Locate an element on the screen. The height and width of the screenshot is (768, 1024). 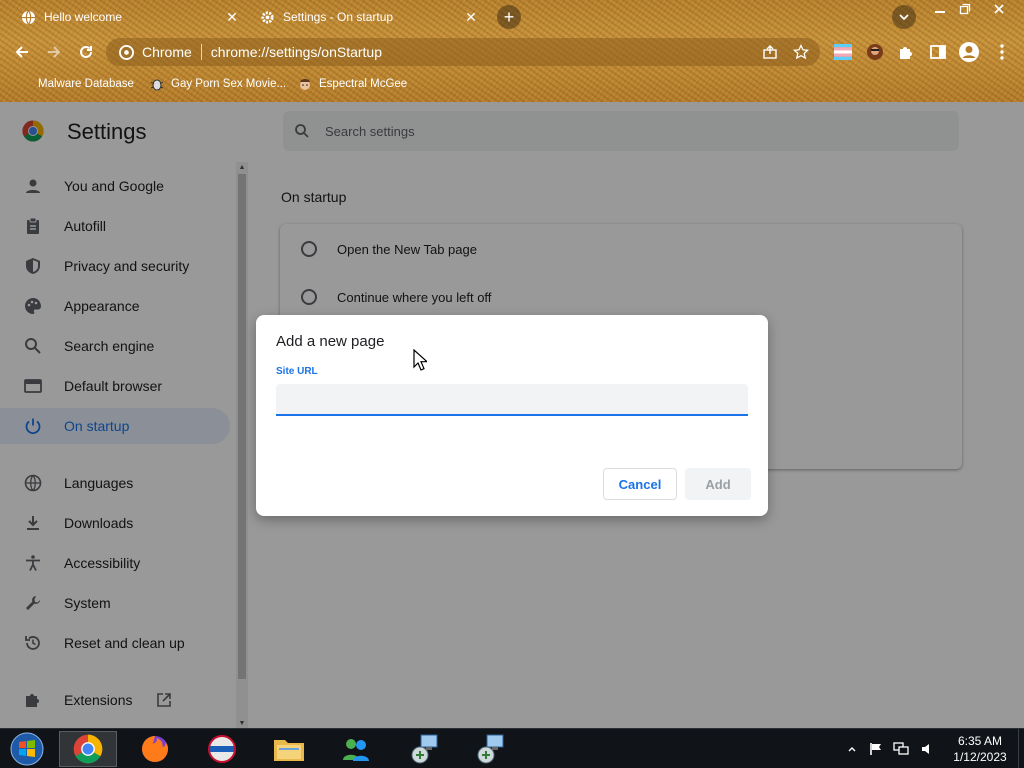
bookmark-item: Espectral McGee is located at coordinates (352, 84).